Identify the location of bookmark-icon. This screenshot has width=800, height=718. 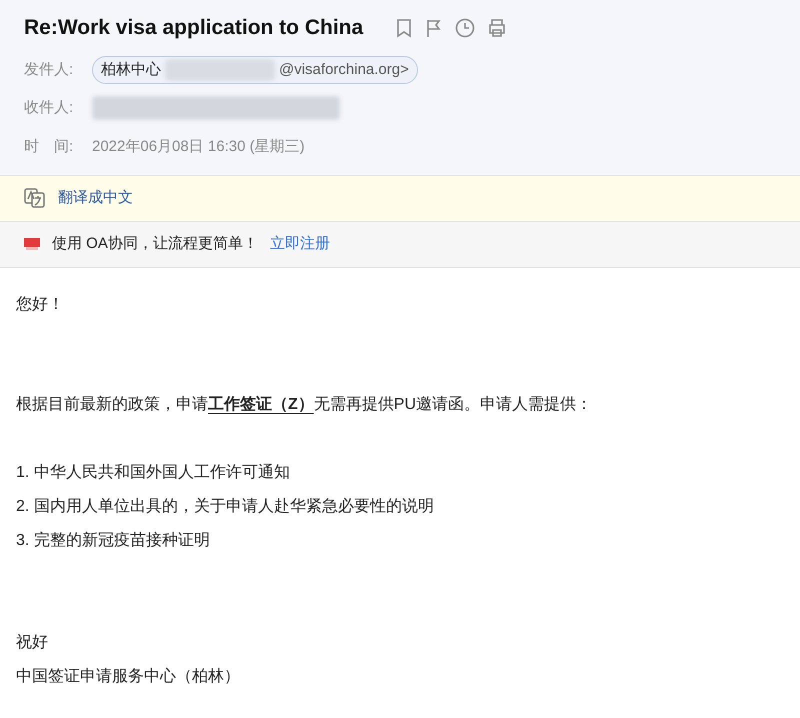
(404, 28).